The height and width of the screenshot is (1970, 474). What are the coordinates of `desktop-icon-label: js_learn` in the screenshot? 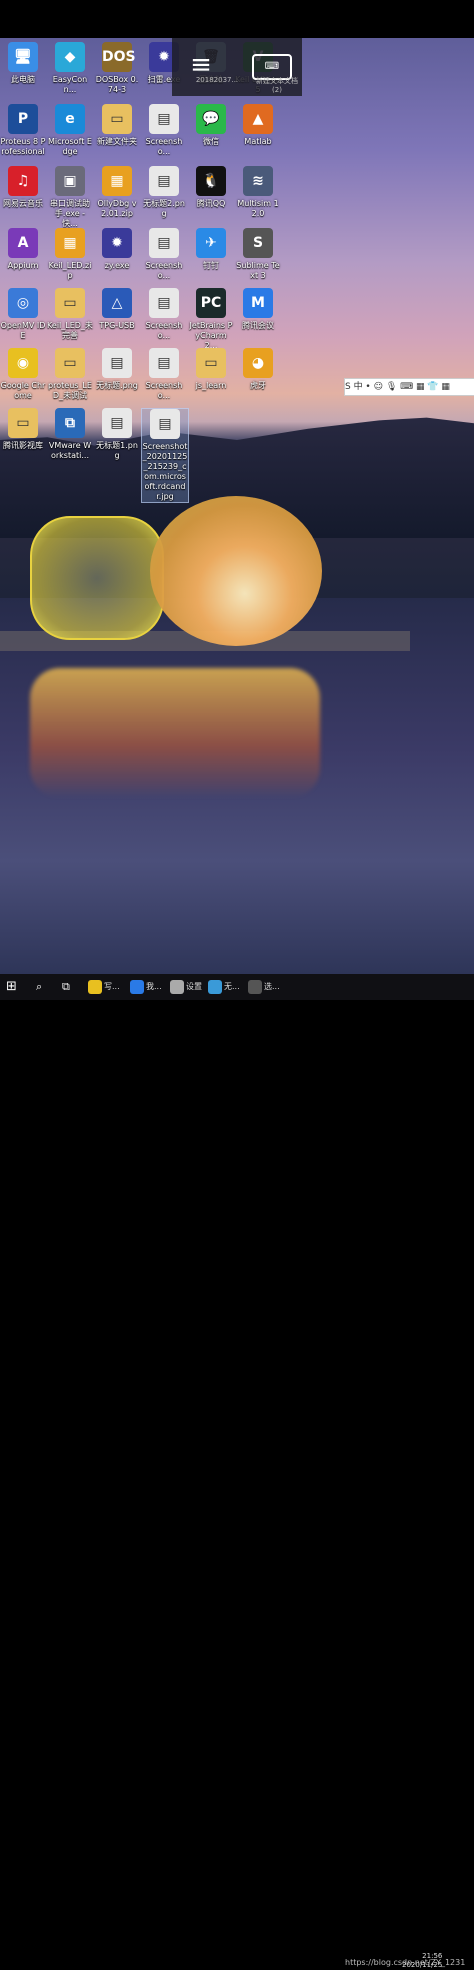 It's located at (211, 385).